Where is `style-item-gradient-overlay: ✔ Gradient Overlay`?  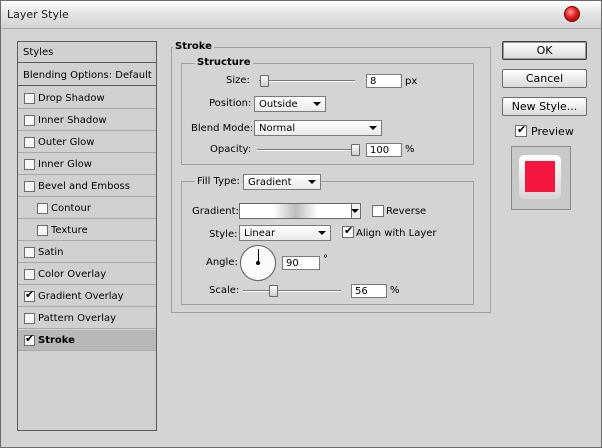 style-item-gradient-overlay: ✔ Gradient Overlay is located at coordinates (87, 296).